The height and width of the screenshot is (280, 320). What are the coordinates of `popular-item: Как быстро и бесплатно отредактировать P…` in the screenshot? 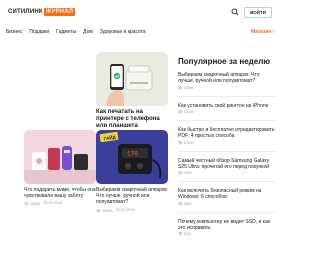 It's located at (227, 136).